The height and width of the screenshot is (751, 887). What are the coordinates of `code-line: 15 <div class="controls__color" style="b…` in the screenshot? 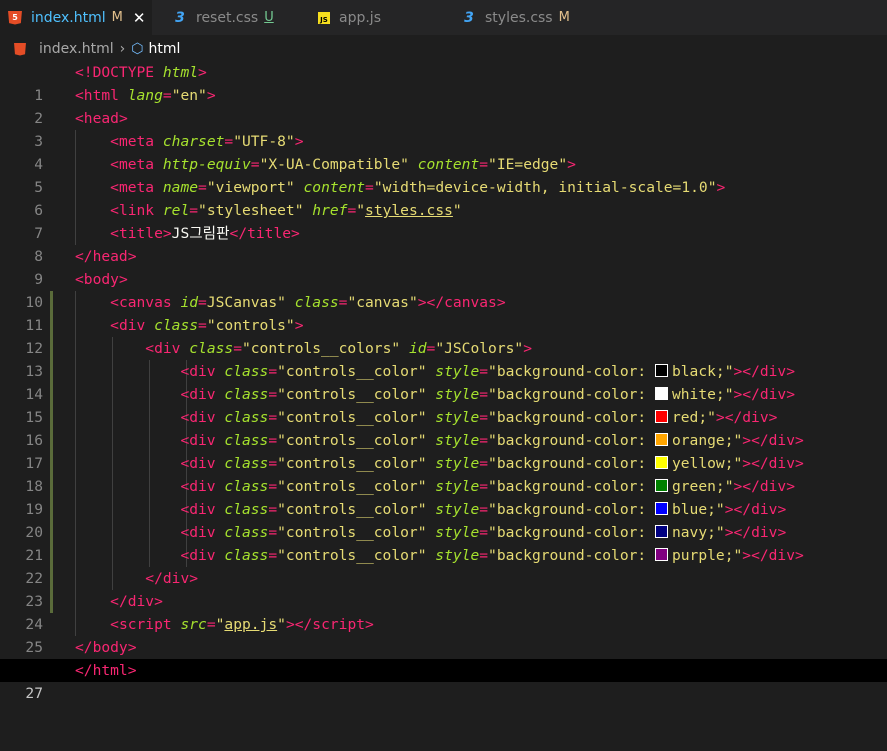 It's located at (443, 404).